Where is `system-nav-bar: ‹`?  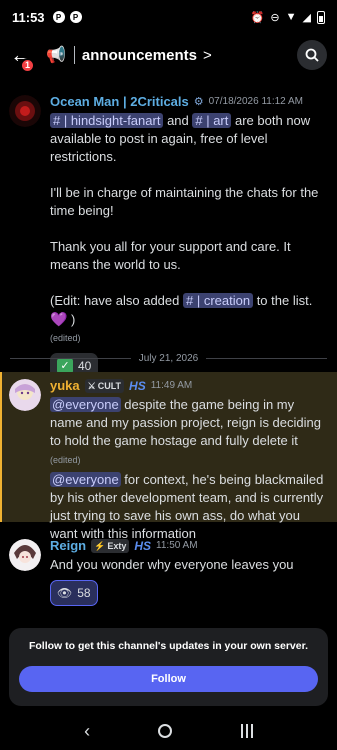 system-nav-bar: ‹ is located at coordinates (168, 731).